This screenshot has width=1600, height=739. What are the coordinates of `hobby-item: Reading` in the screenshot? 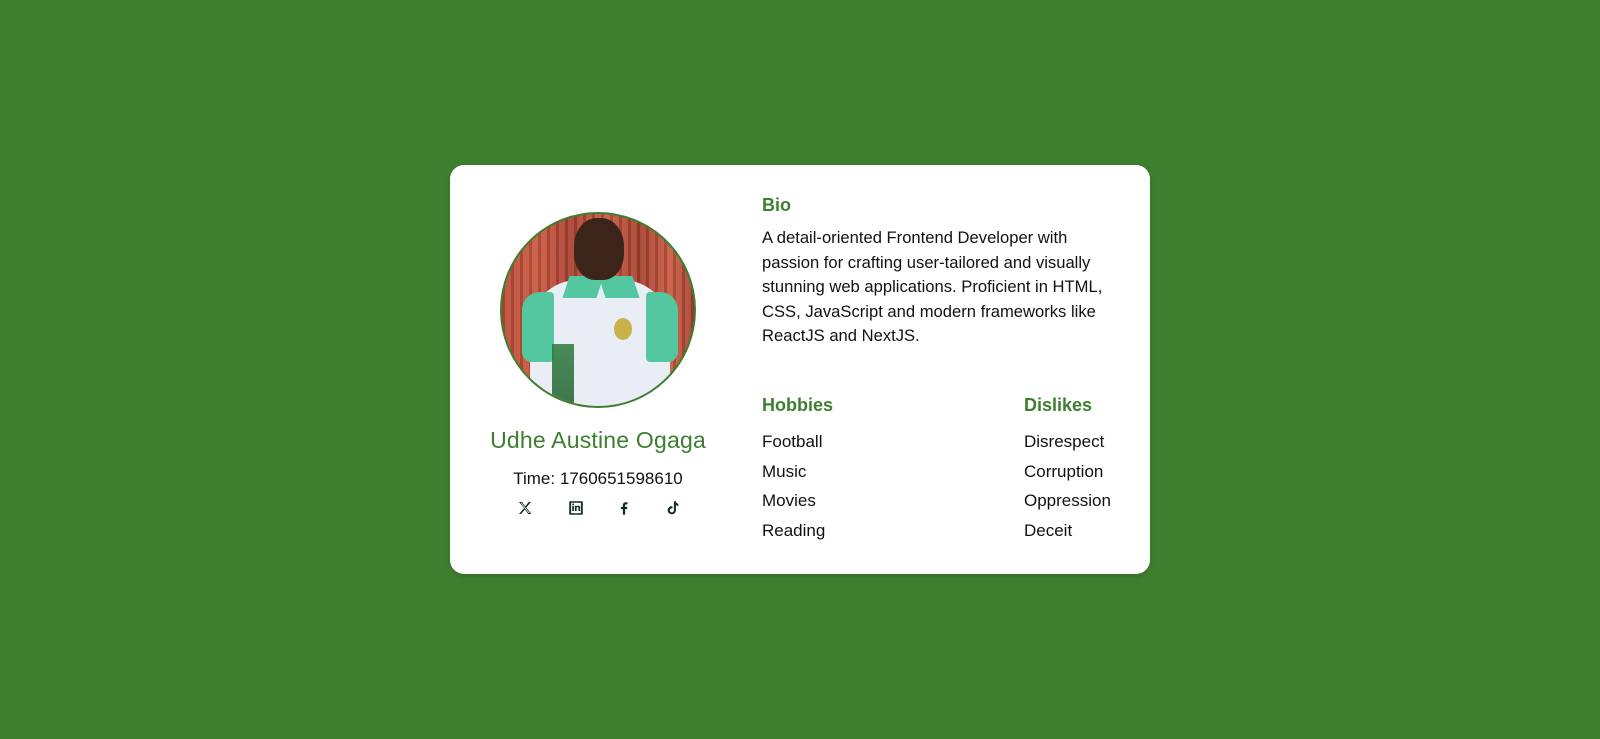 It's located at (794, 530).